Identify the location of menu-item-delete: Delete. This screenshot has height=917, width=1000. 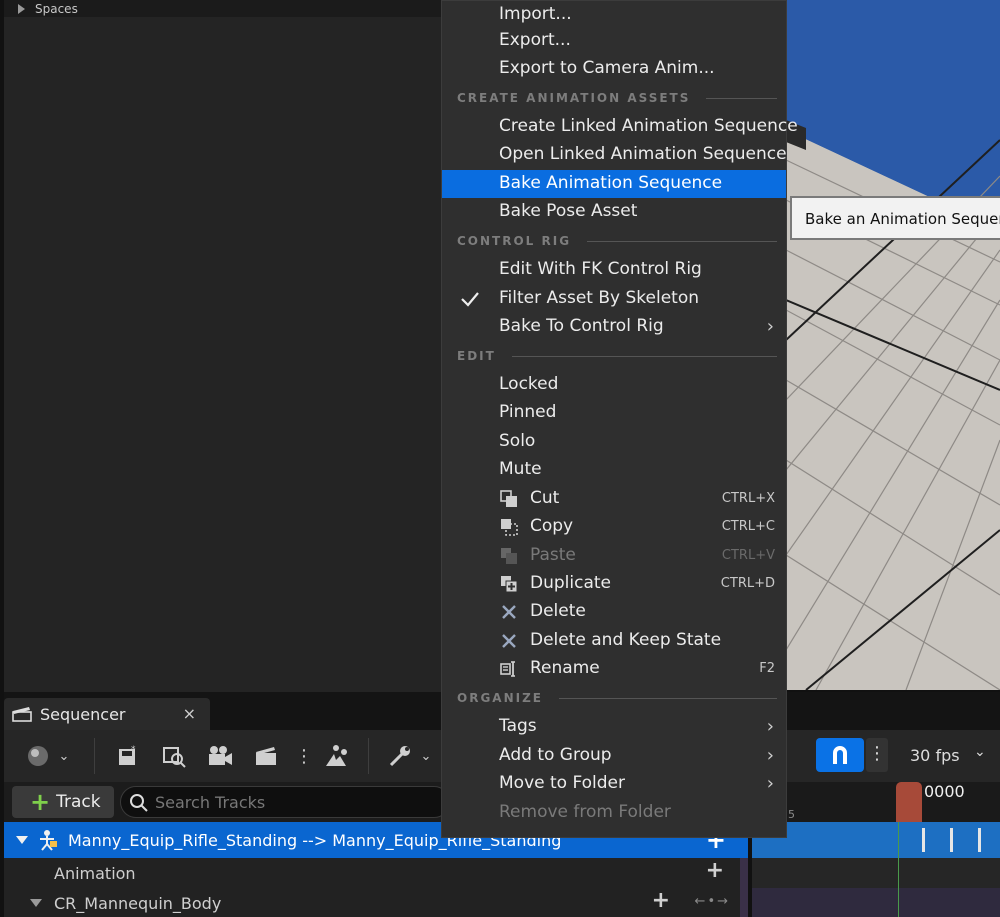
(614, 612).